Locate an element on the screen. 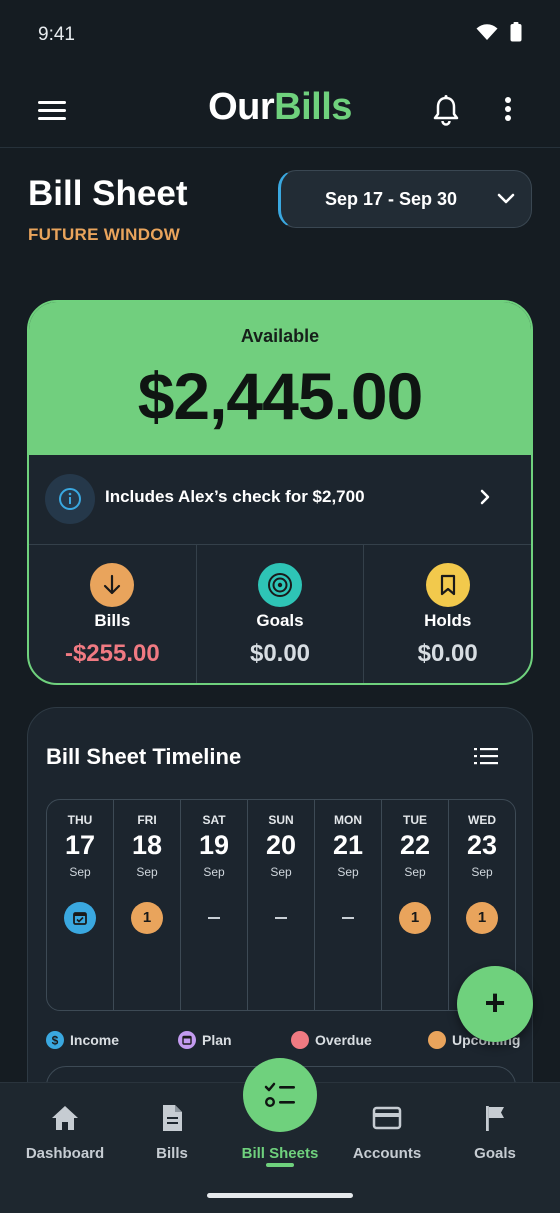 The width and height of the screenshot is (560, 1213). wifi-icon is located at coordinates (487, 32).